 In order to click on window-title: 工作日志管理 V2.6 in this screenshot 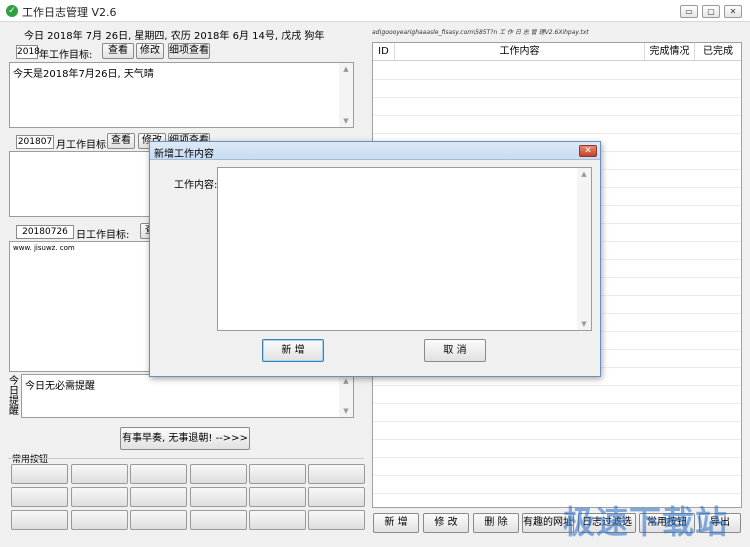, I will do `click(69, 12)`.